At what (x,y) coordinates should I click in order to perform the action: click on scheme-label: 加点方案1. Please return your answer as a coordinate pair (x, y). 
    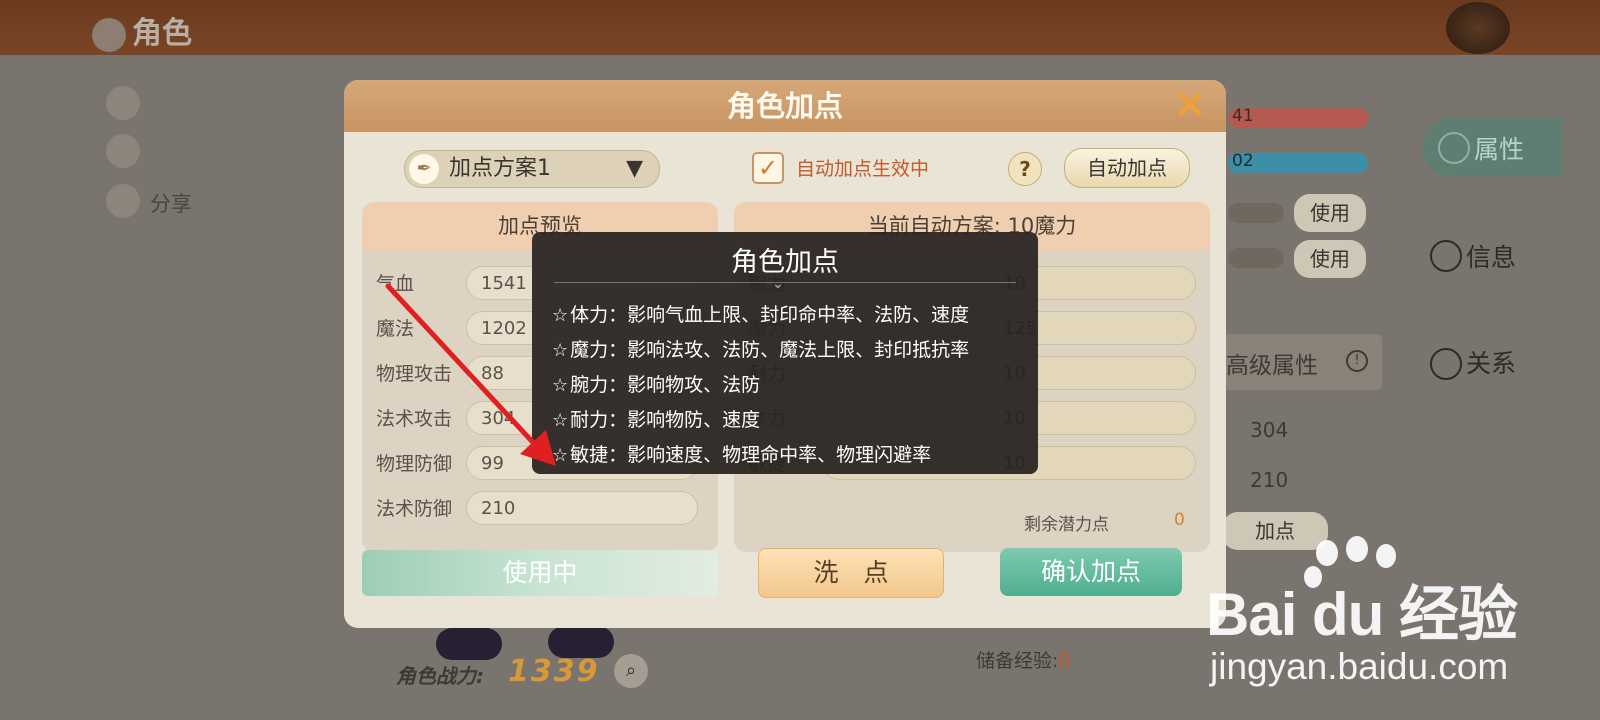
    Looking at the image, I should click on (500, 168).